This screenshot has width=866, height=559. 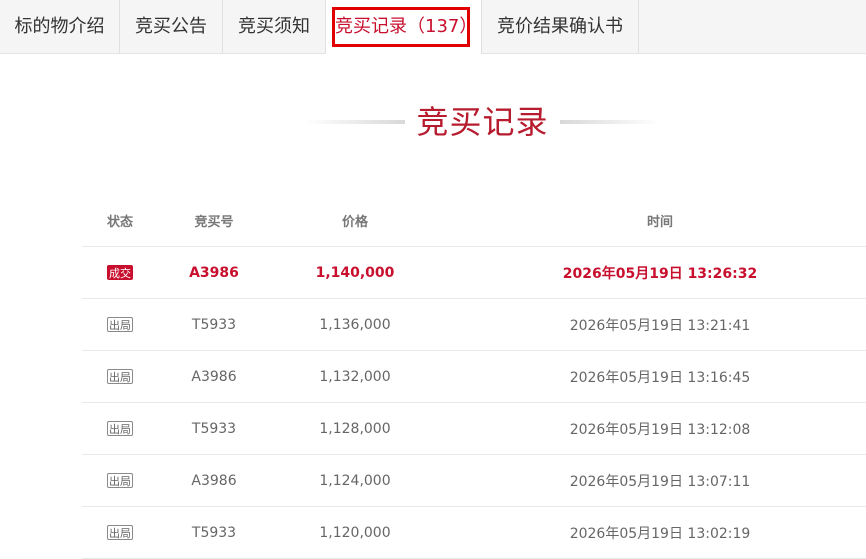 I want to click on tab-label: 竞买记录（137）, so click(x=406, y=26).